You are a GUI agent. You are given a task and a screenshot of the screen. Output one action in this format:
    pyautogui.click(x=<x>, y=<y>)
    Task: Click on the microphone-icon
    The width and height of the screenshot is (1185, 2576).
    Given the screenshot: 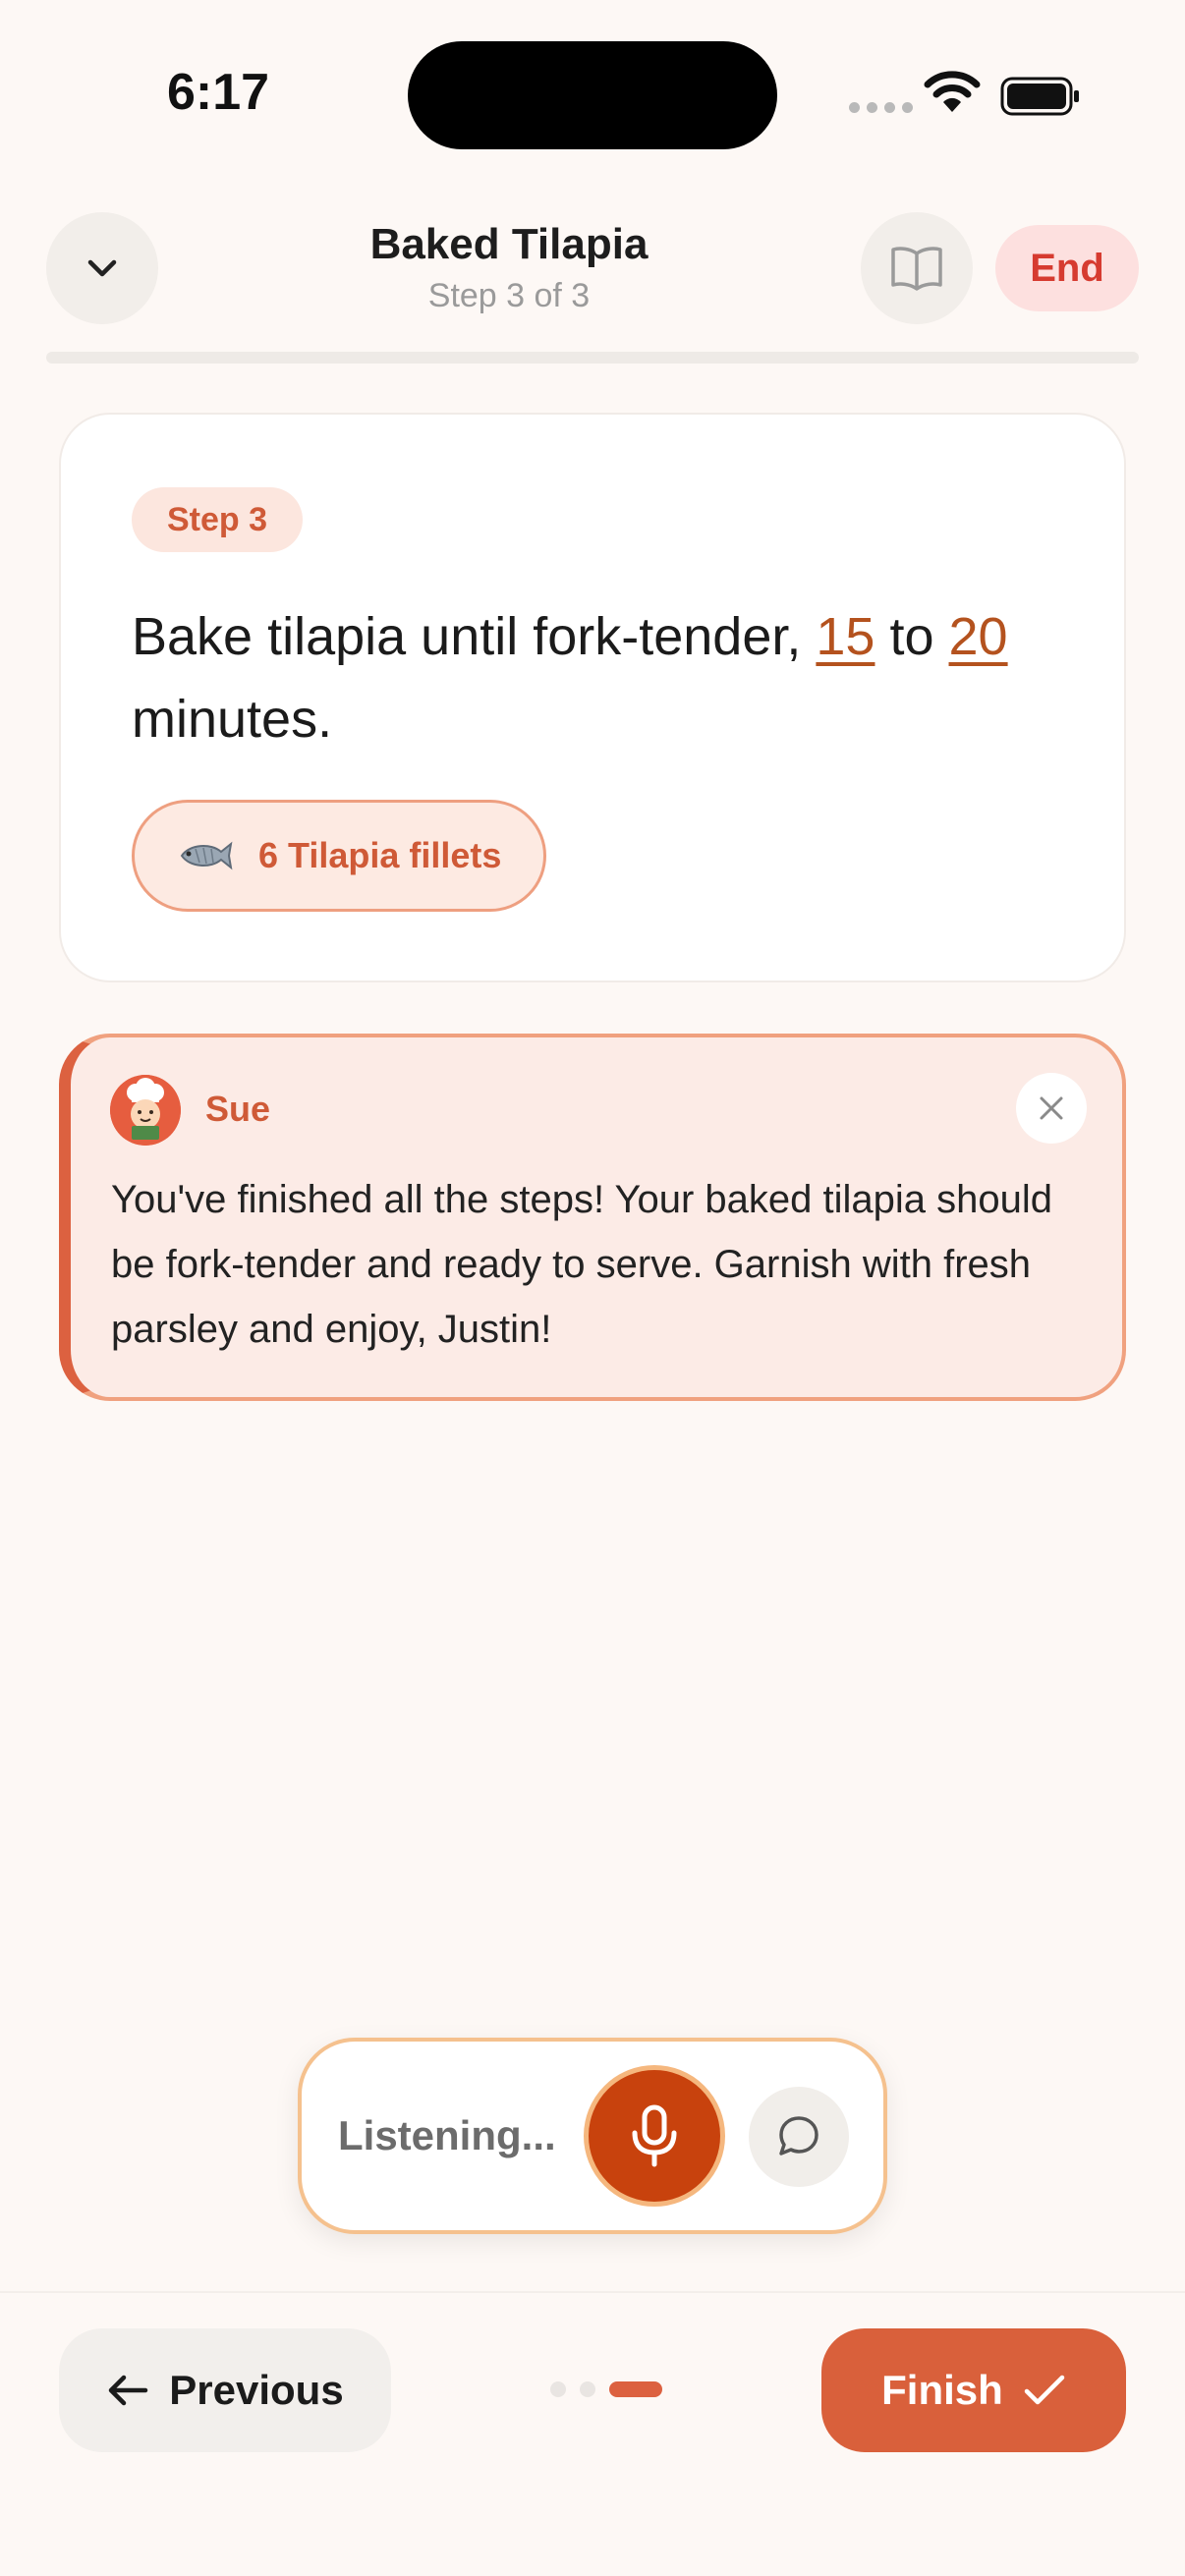 What is the action you would take?
    pyautogui.click(x=655, y=2135)
    